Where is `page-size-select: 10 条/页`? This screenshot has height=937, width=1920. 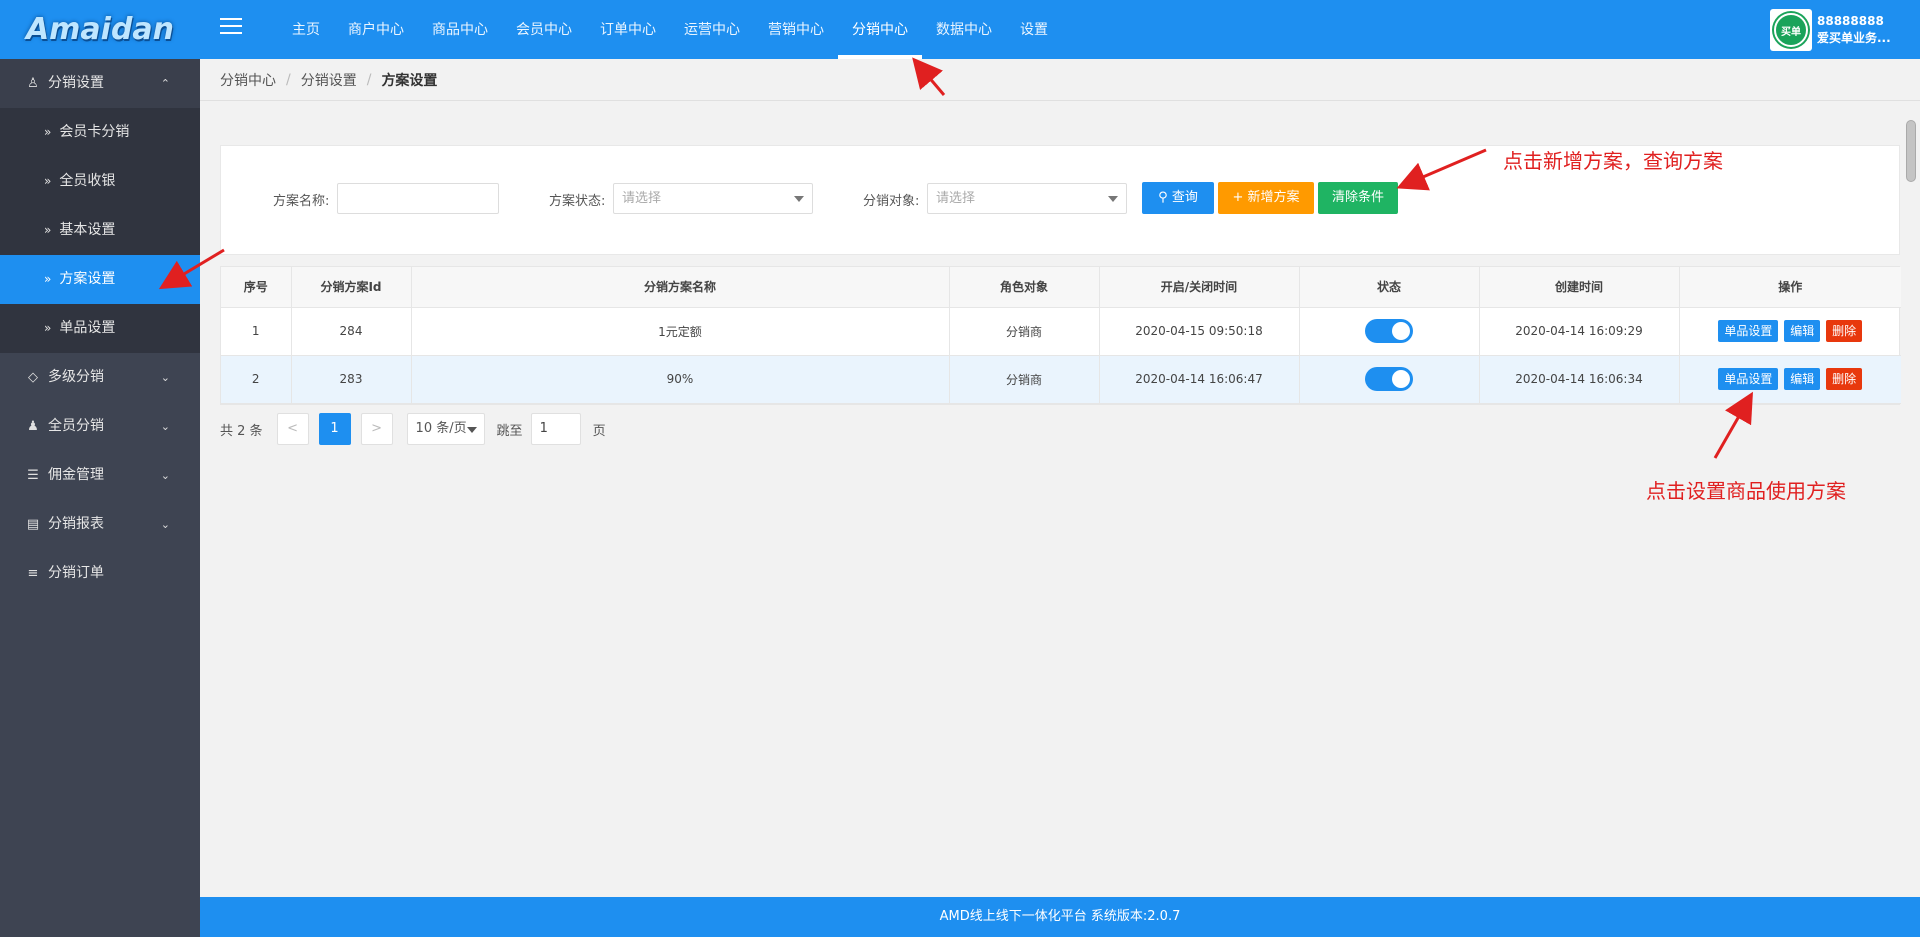
page-size-select: 10 条/页 is located at coordinates (445, 429).